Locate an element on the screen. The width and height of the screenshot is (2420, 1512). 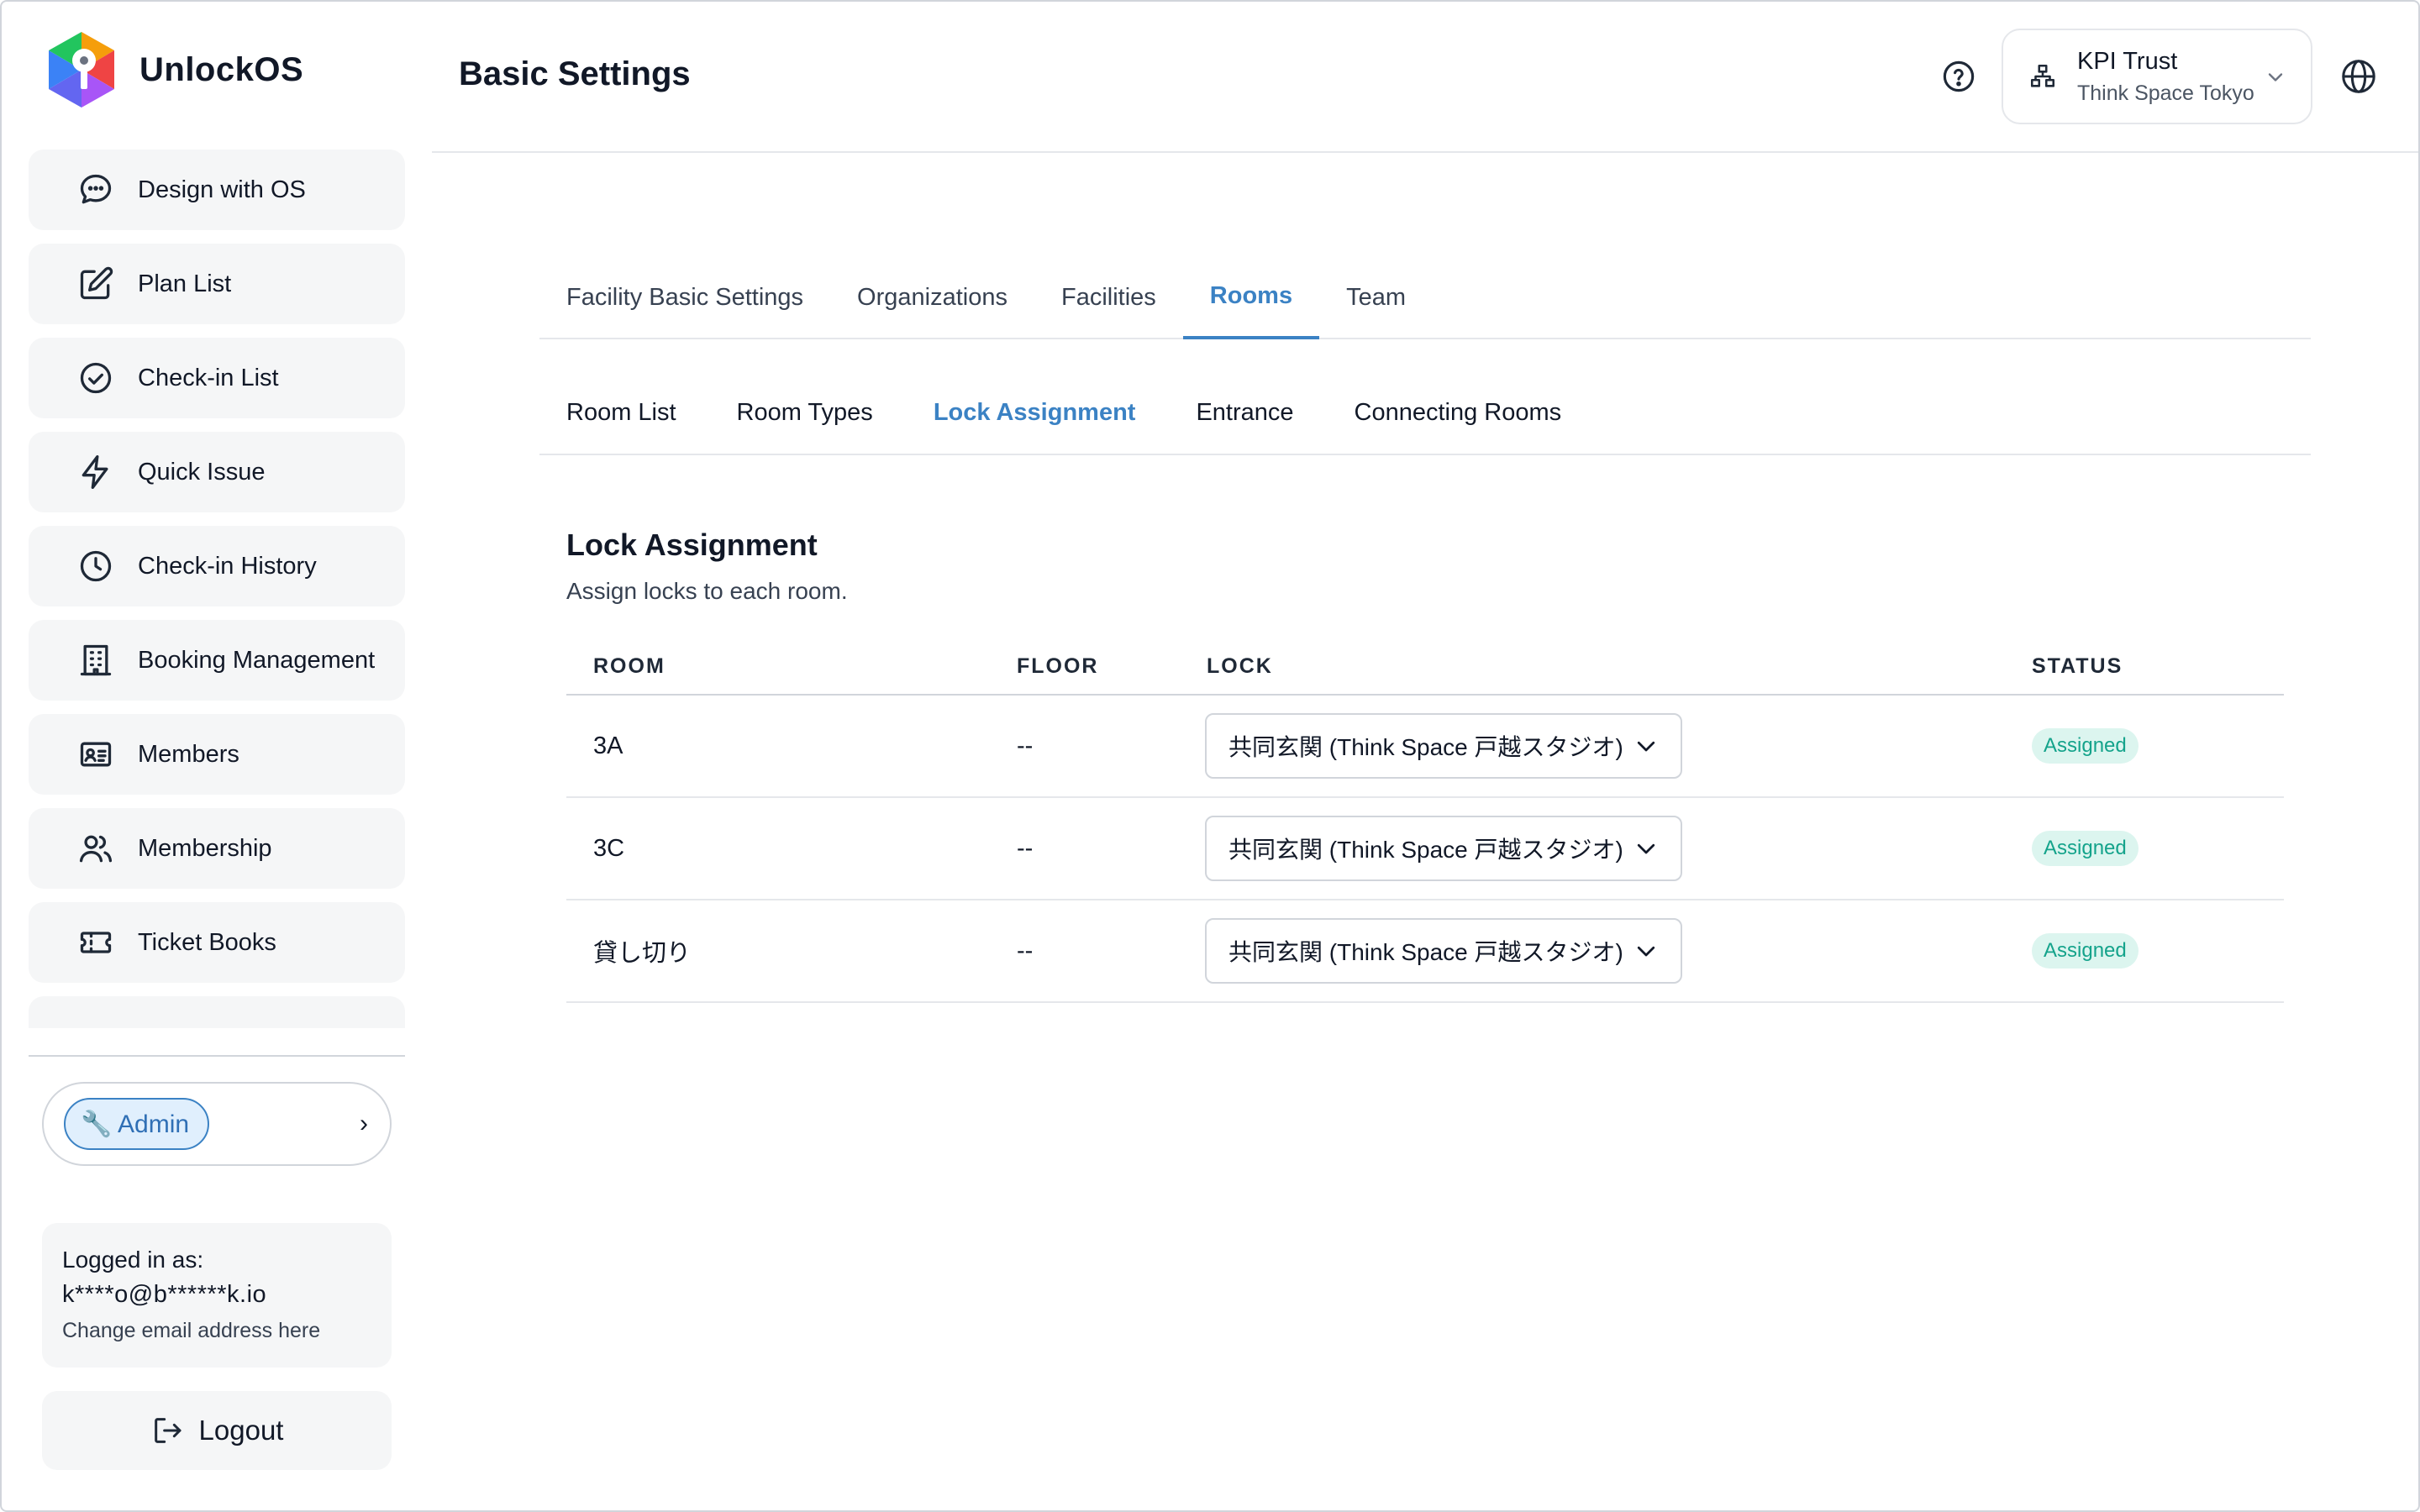
table-header: ROOM FLOOR LOCK STATUS is located at coordinates (1425, 667).